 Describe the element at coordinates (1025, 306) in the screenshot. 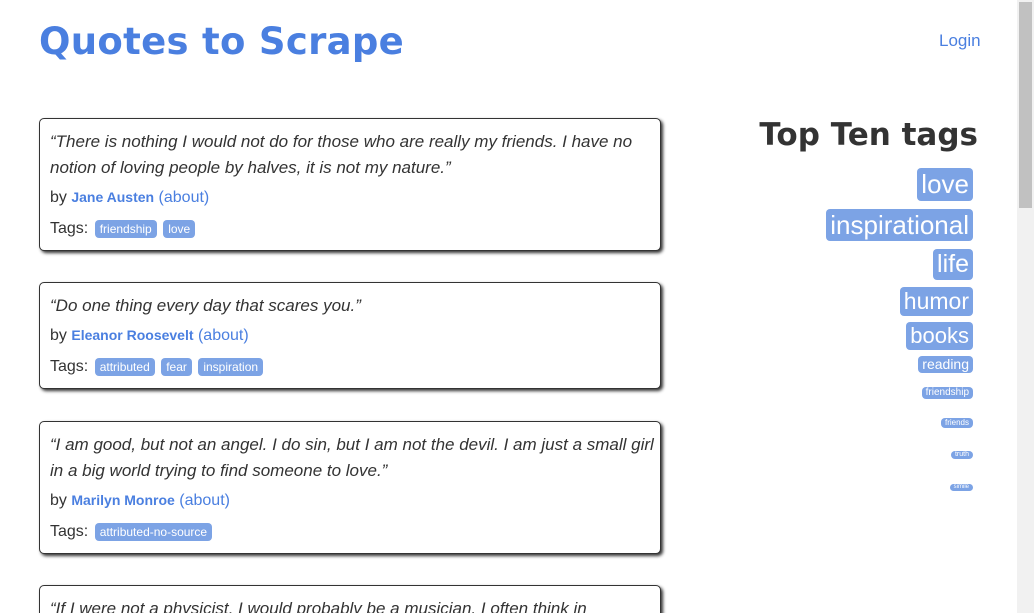

I see `vertical-scrollbar` at that location.